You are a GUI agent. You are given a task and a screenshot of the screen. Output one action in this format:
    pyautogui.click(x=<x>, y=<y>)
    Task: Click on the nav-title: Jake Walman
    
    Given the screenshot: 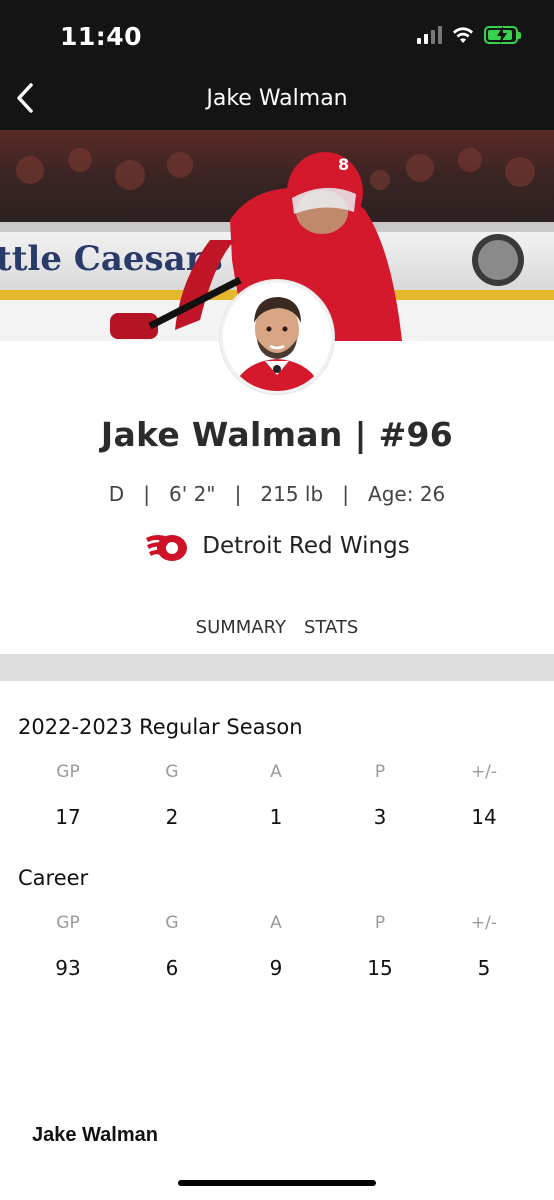 What is the action you would take?
    pyautogui.click(x=277, y=98)
    